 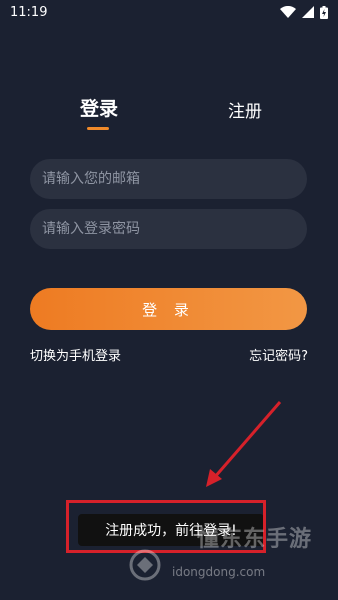 What do you see at coordinates (145, 565) in the screenshot?
I see `watermark-logo` at bounding box center [145, 565].